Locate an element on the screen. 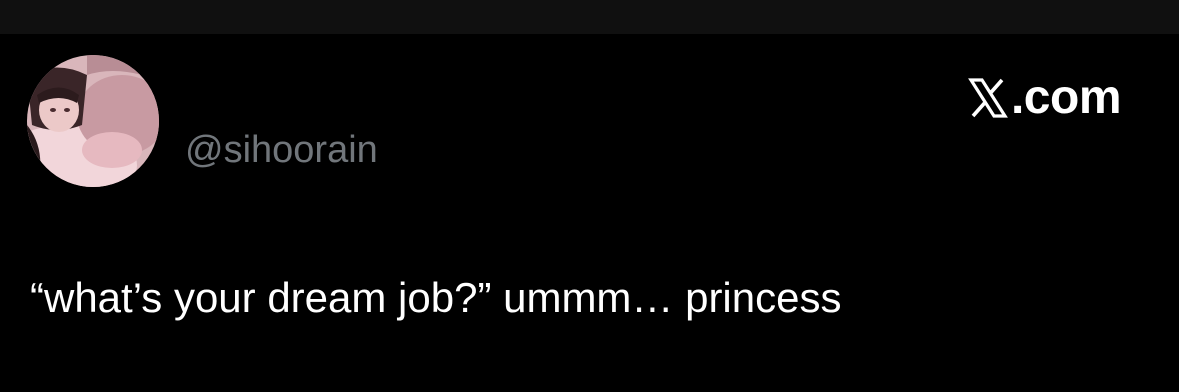 This screenshot has height=392, width=1179. user-handle: @sihoorain is located at coordinates (281, 150).